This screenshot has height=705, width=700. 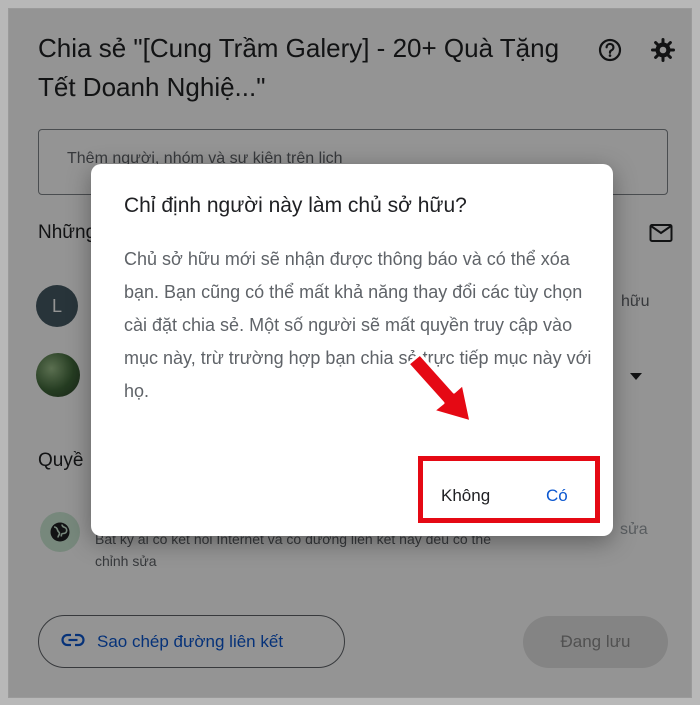 I want to click on pointer-arrow-icon, so click(x=439, y=388).